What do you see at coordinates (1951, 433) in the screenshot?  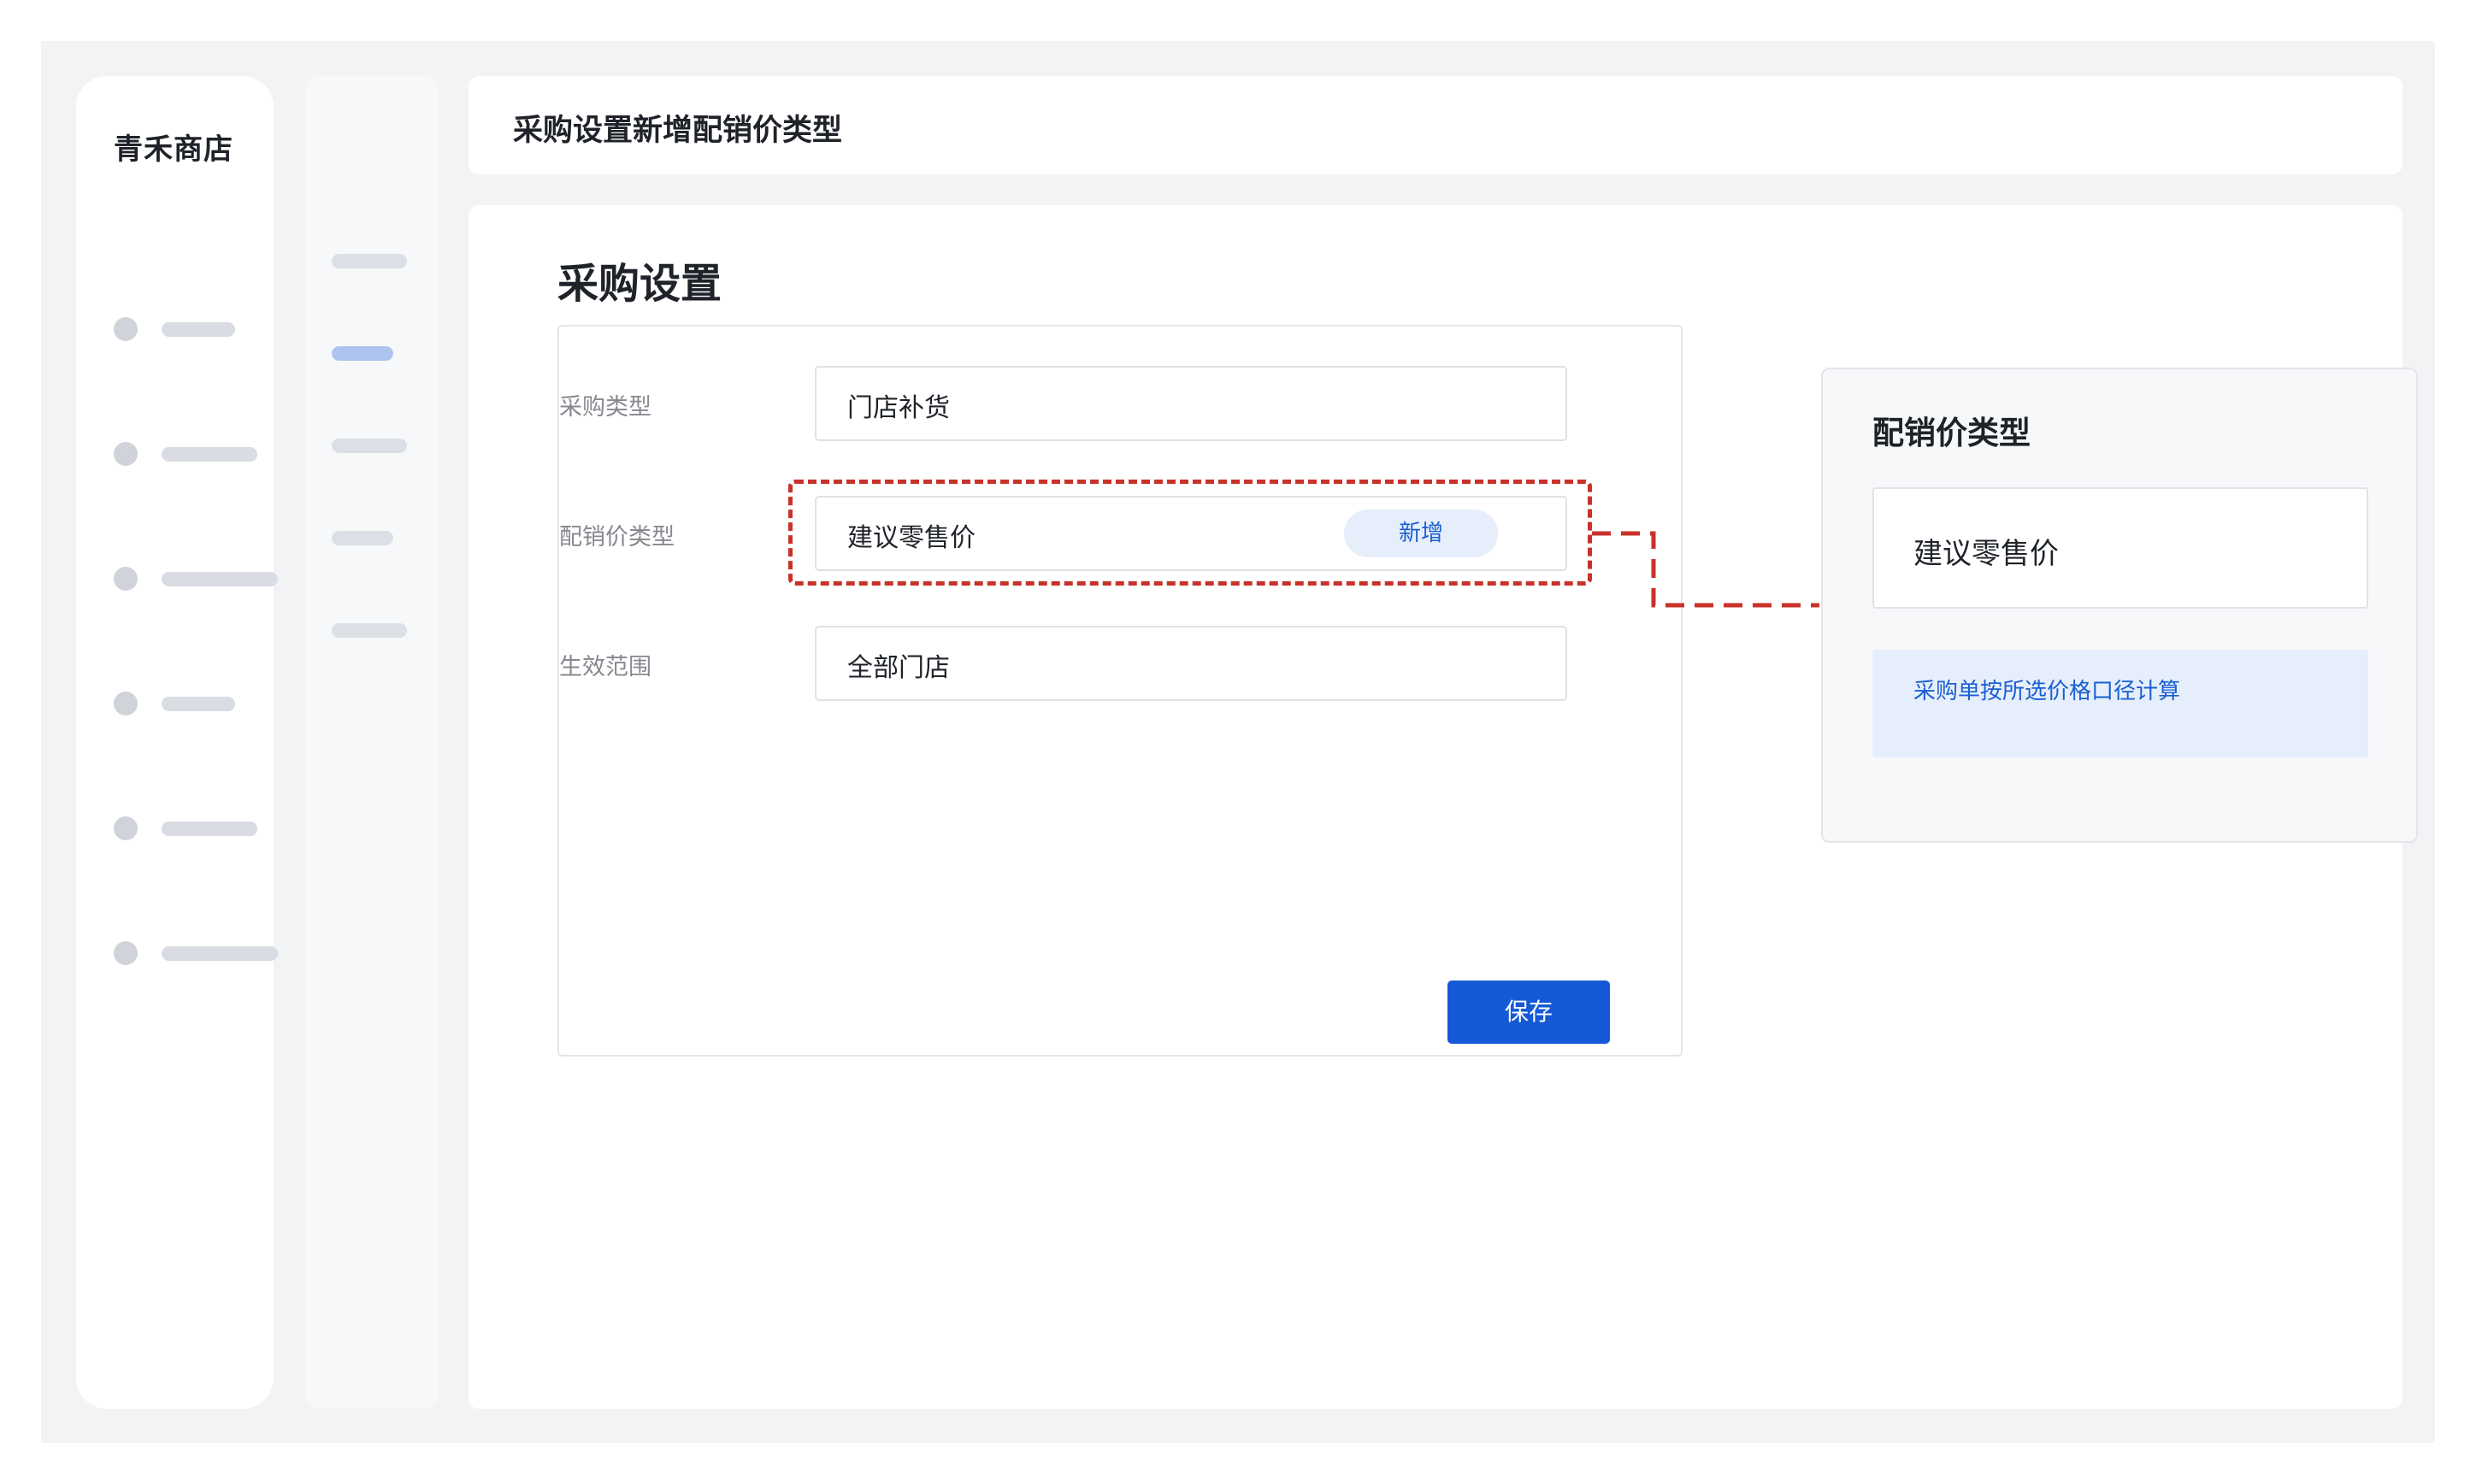 I see `panel-title: 配销价类型` at bounding box center [1951, 433].